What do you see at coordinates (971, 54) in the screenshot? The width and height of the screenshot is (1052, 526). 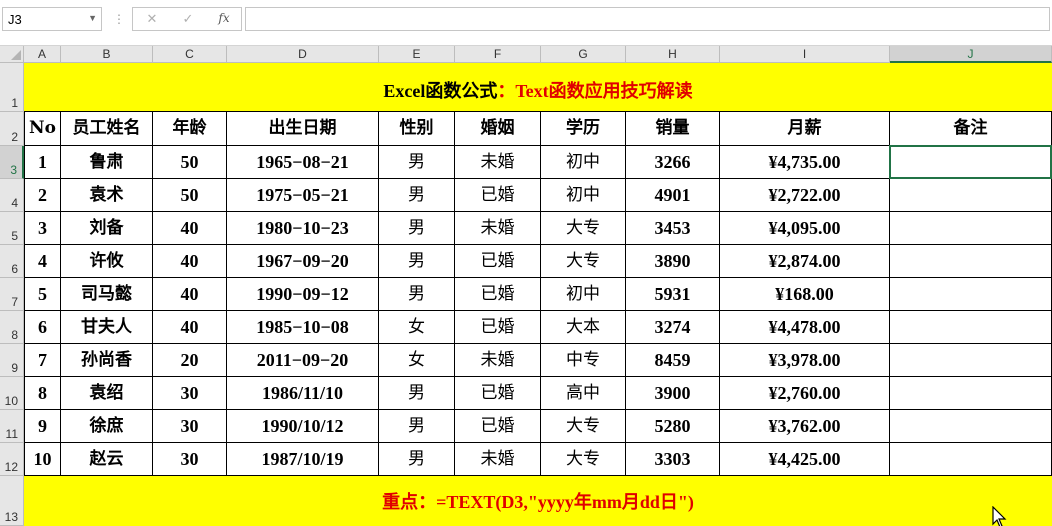 I see `column-header-j: J` at bounding box center [971, 54].